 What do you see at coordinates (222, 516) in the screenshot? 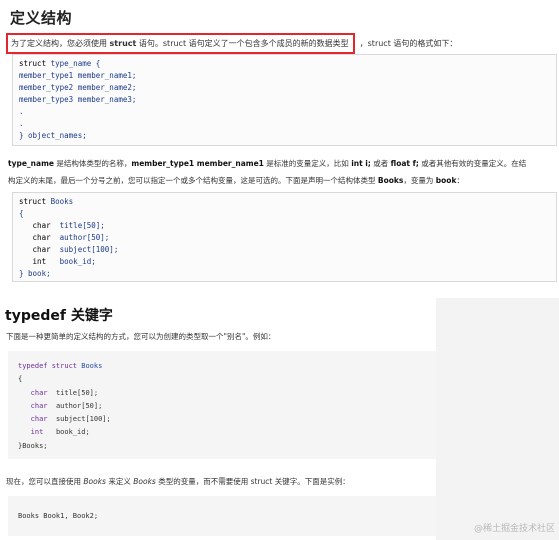
I see `books-declaration-code-block: Books Book1, Book2;` at bounding box center [222, 516].